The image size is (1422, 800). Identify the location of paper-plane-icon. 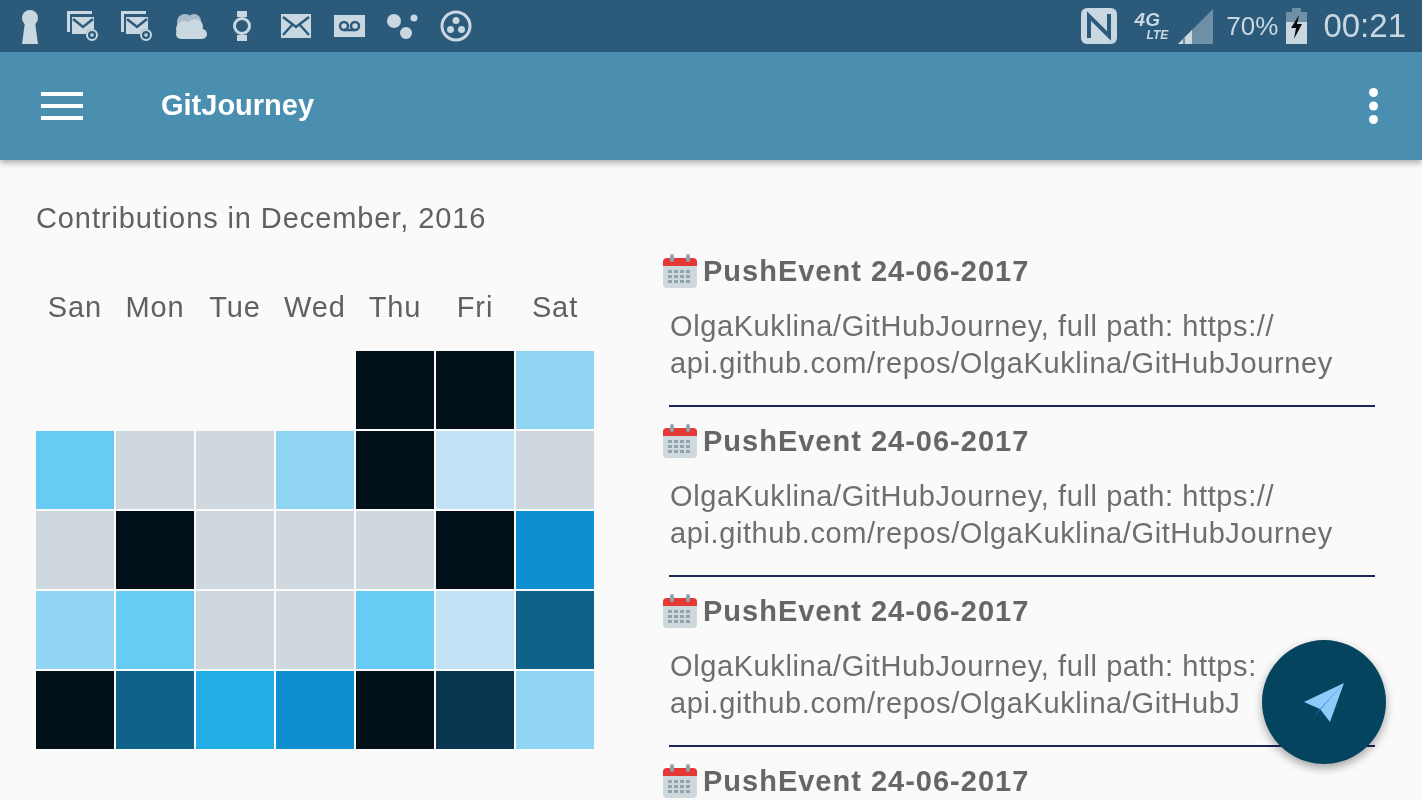
(1324, 702).